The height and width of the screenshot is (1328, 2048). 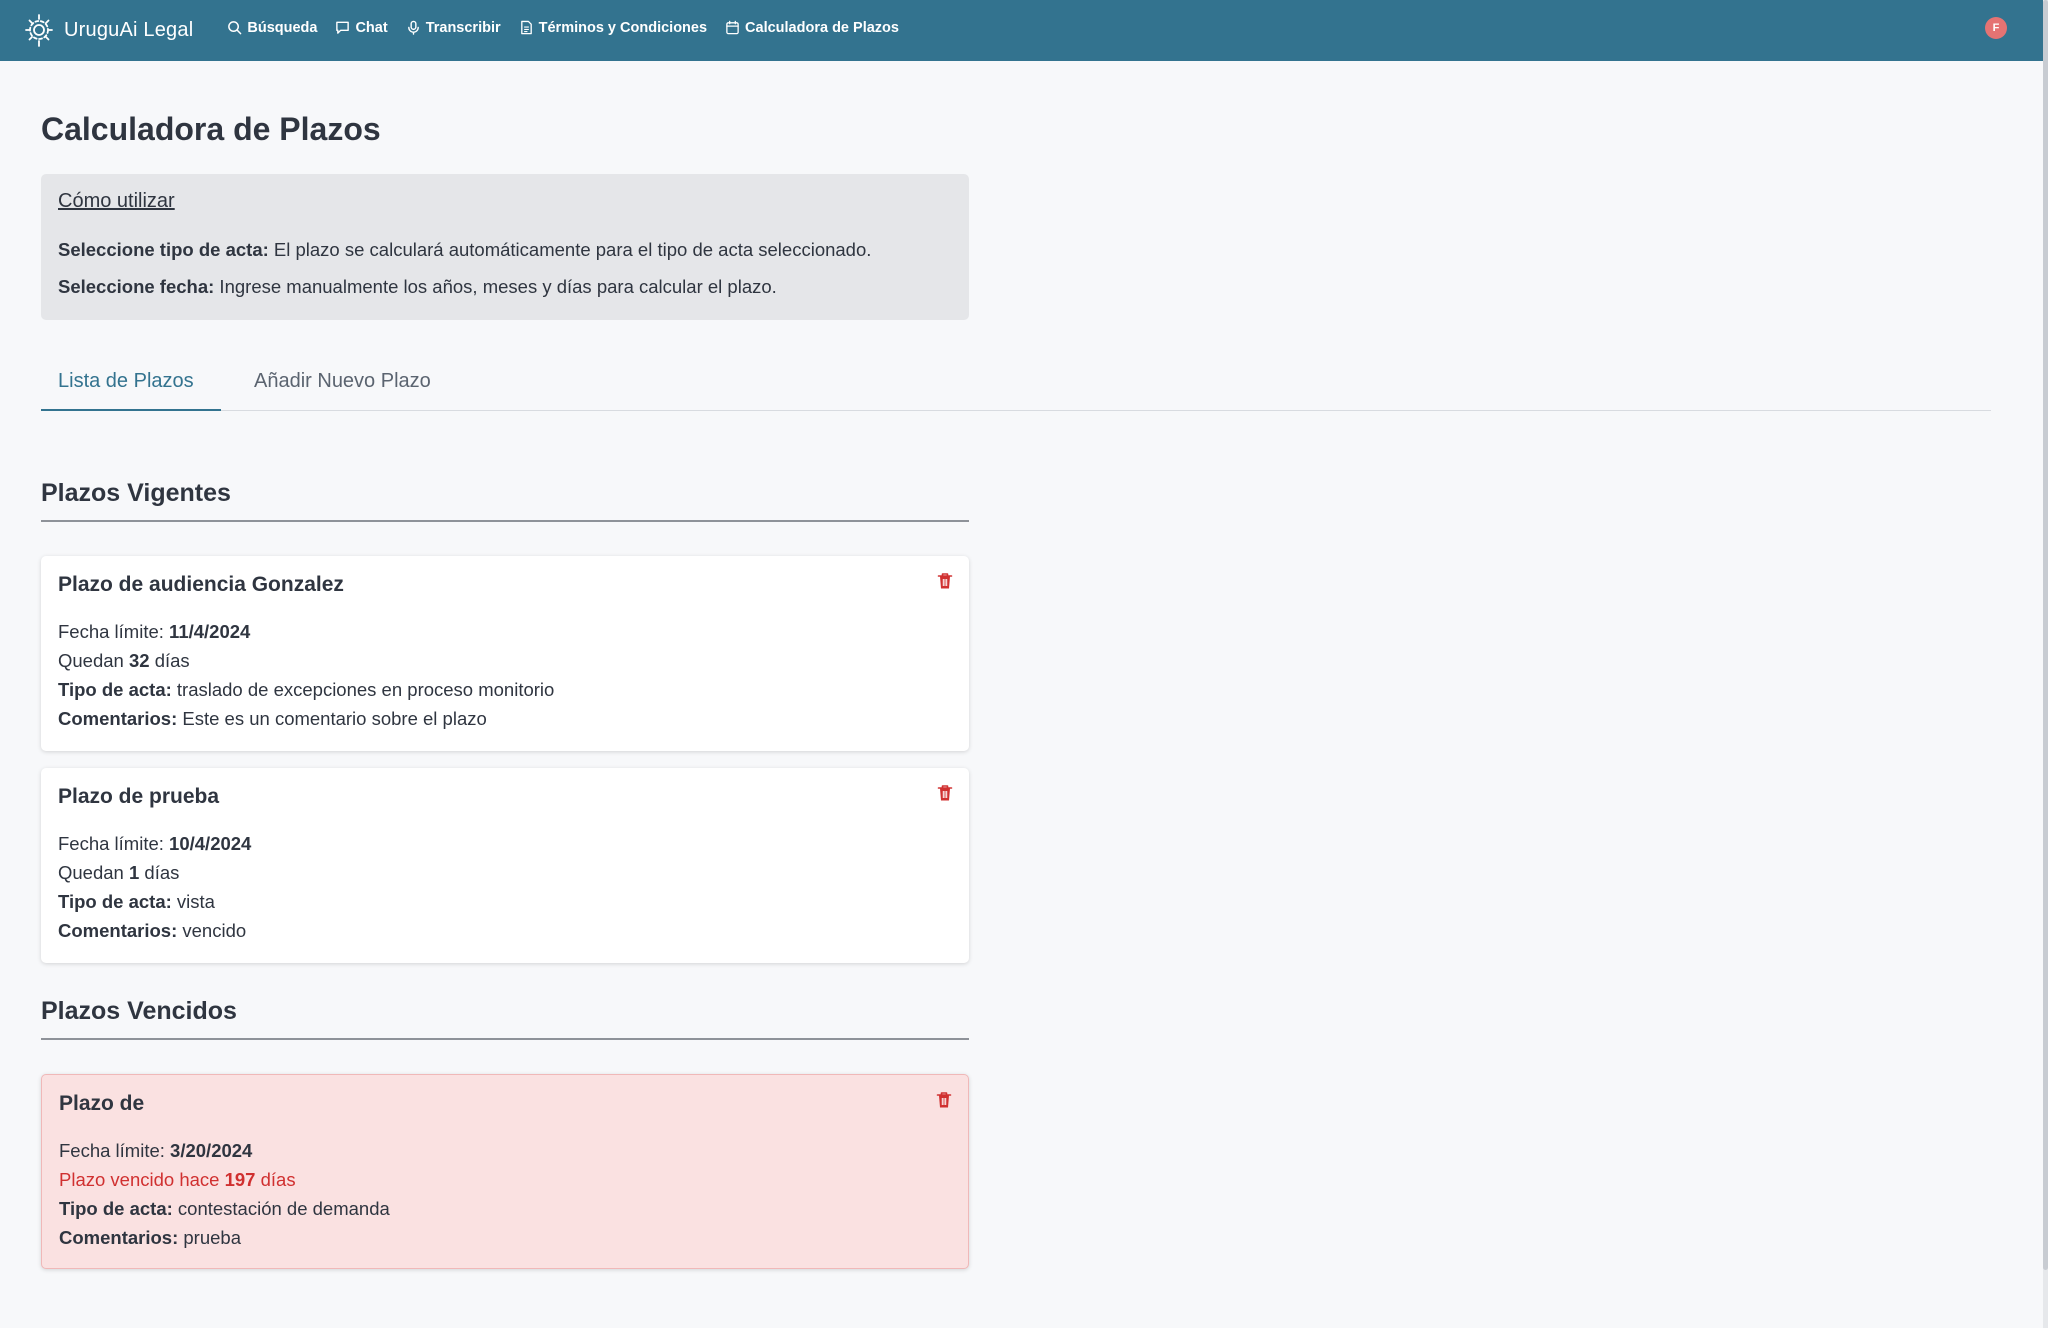 What do you see at coordinates (505, 660) in the screenshot?
I see `plazo-quedan: Quedan 32 días` at bounding box center [505, 660].